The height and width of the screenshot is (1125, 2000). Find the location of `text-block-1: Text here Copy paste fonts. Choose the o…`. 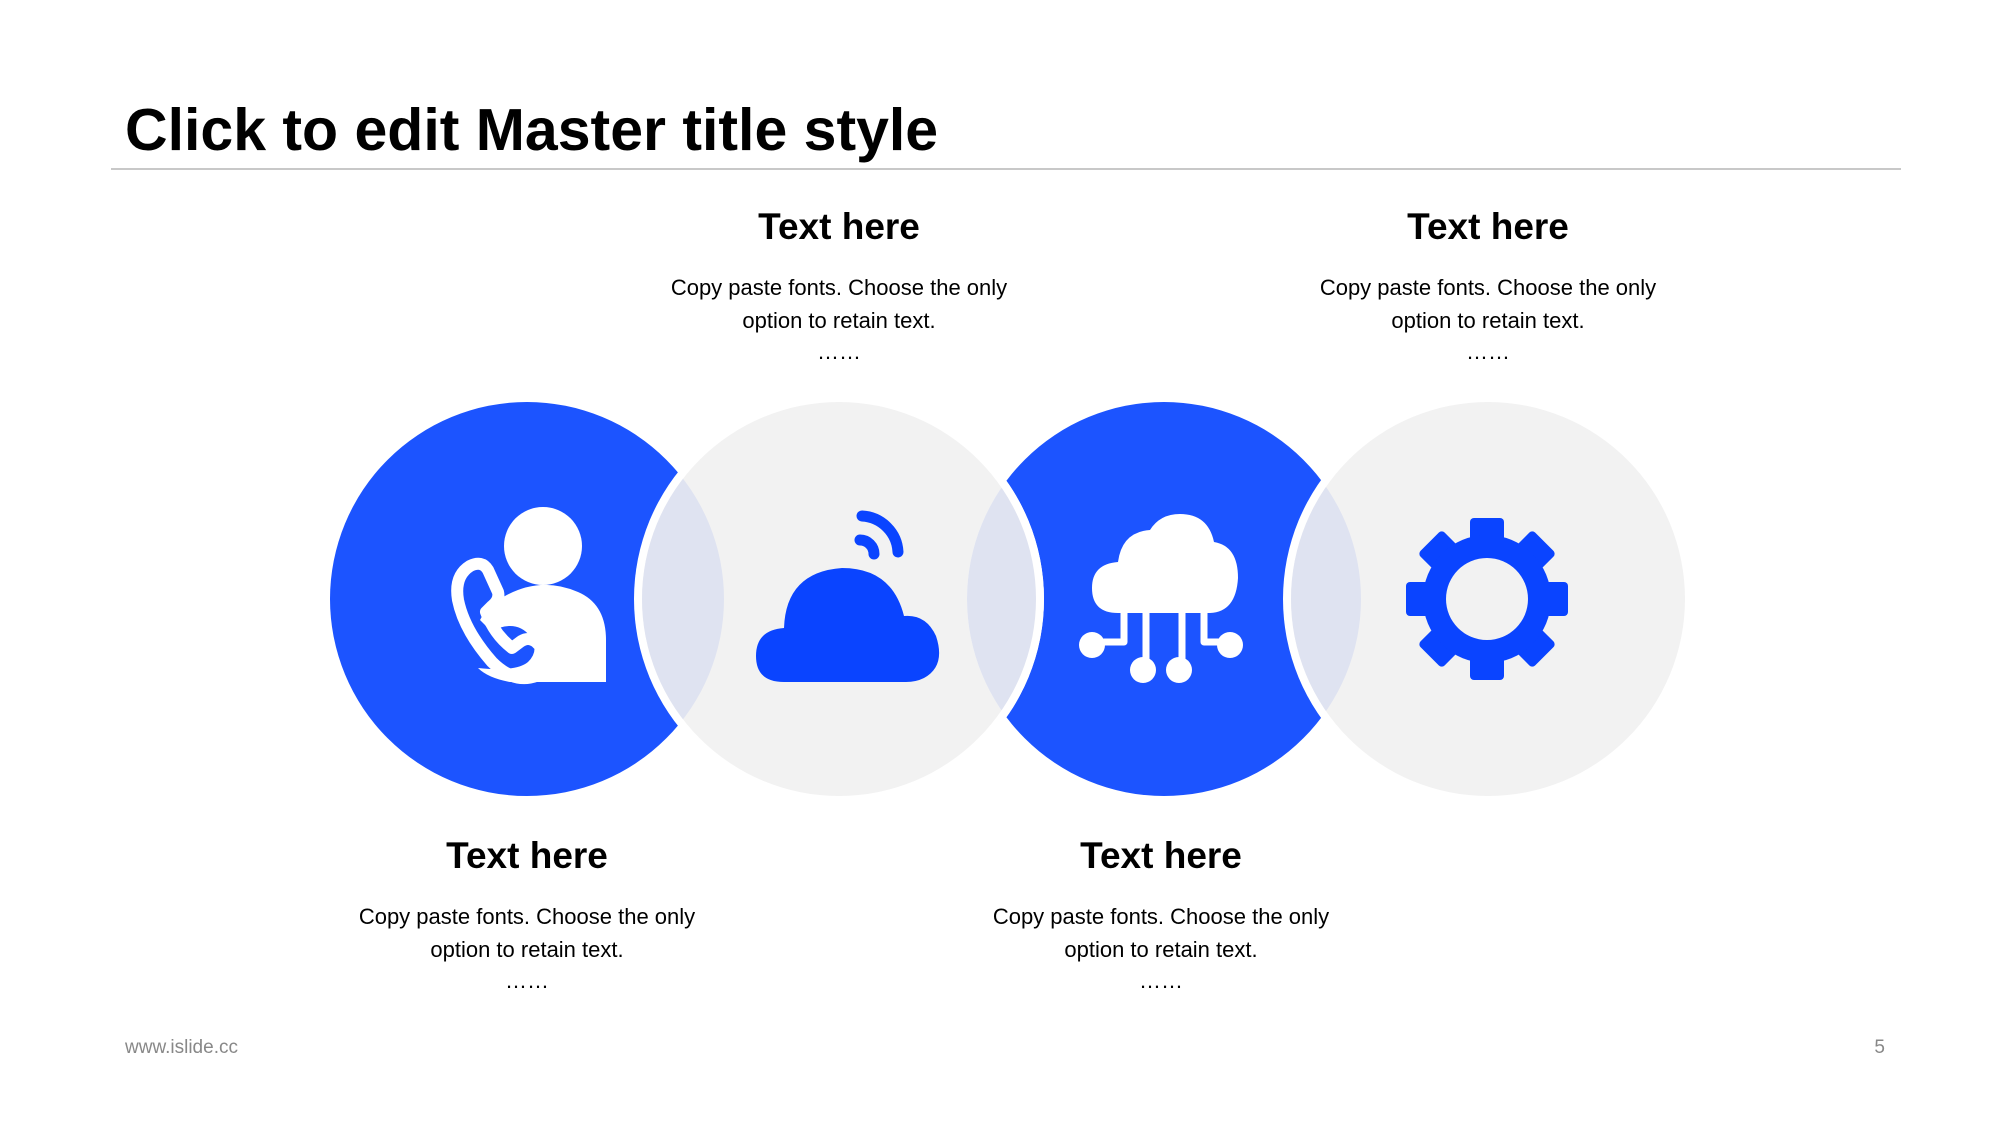

text-block-1: Text here Copy paste fonts. Choose the o… is located at coordinates (527, 915).